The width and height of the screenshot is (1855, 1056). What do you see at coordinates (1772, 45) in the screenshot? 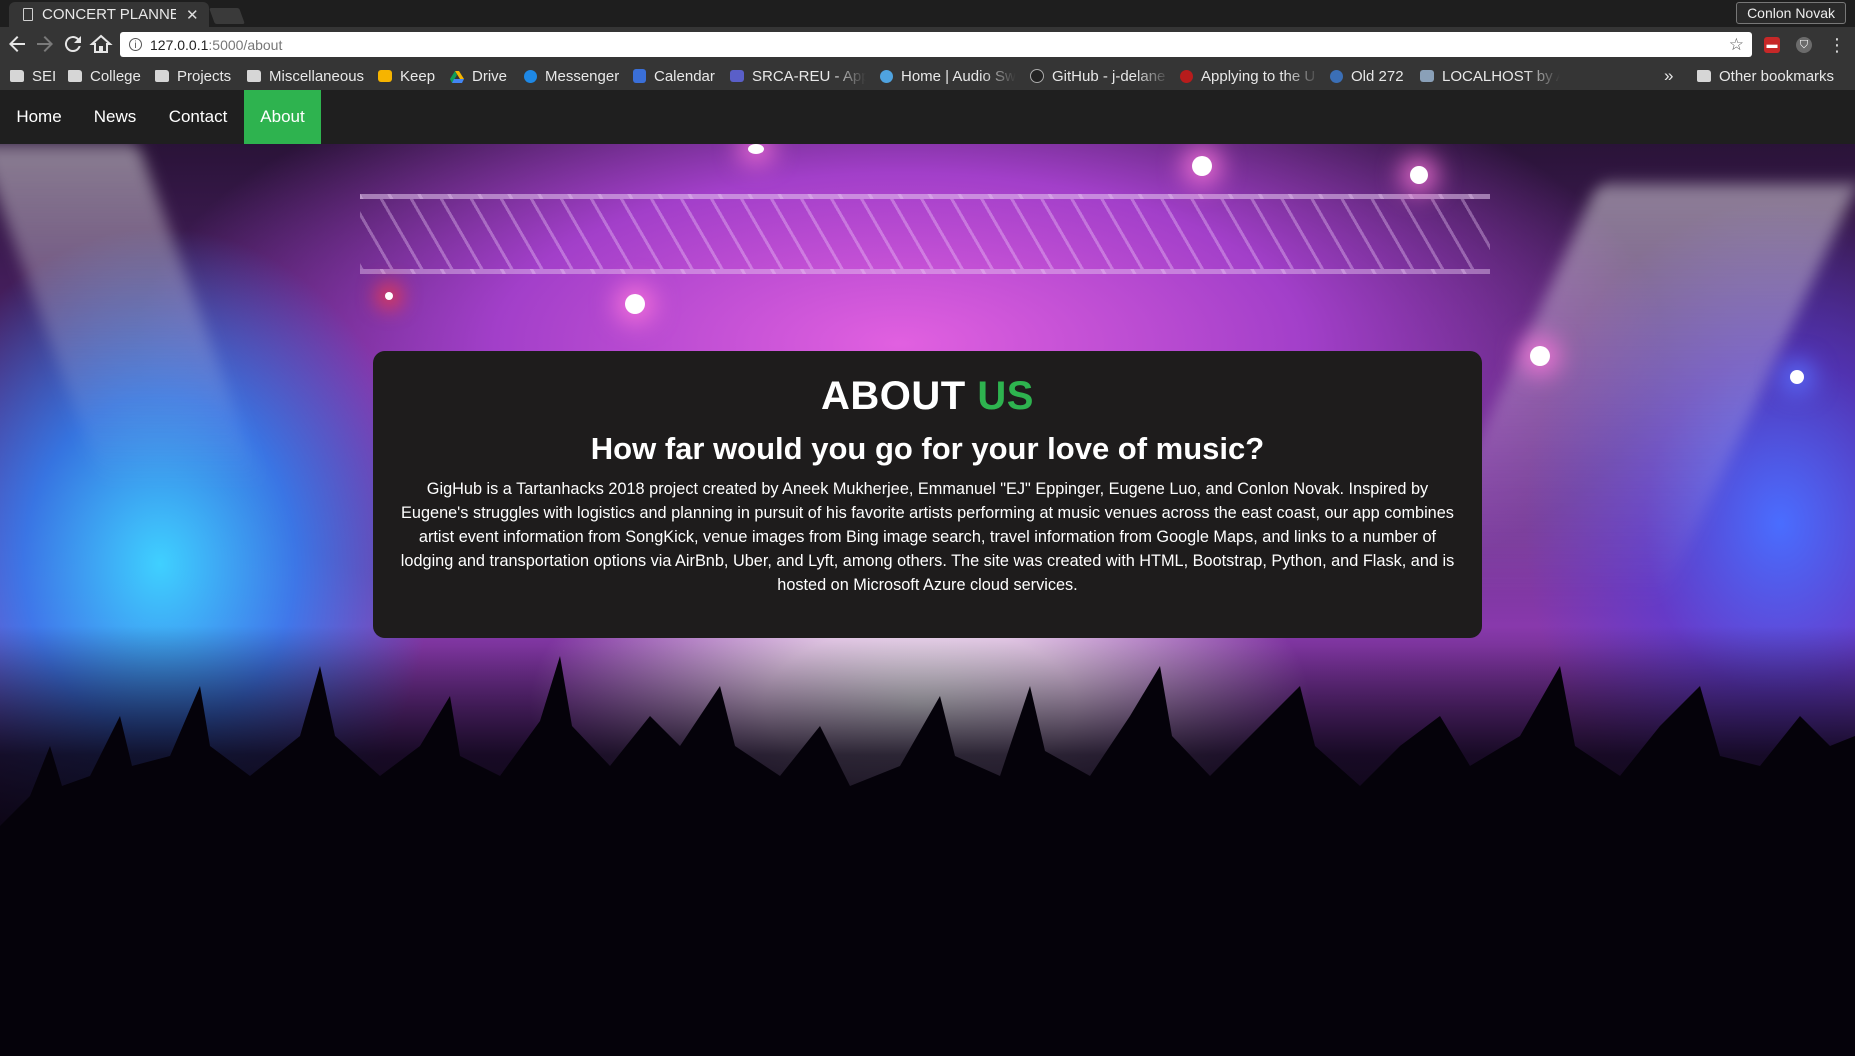
I see `extension-mail-icon: ▬` at bounding box center [1772, 45].